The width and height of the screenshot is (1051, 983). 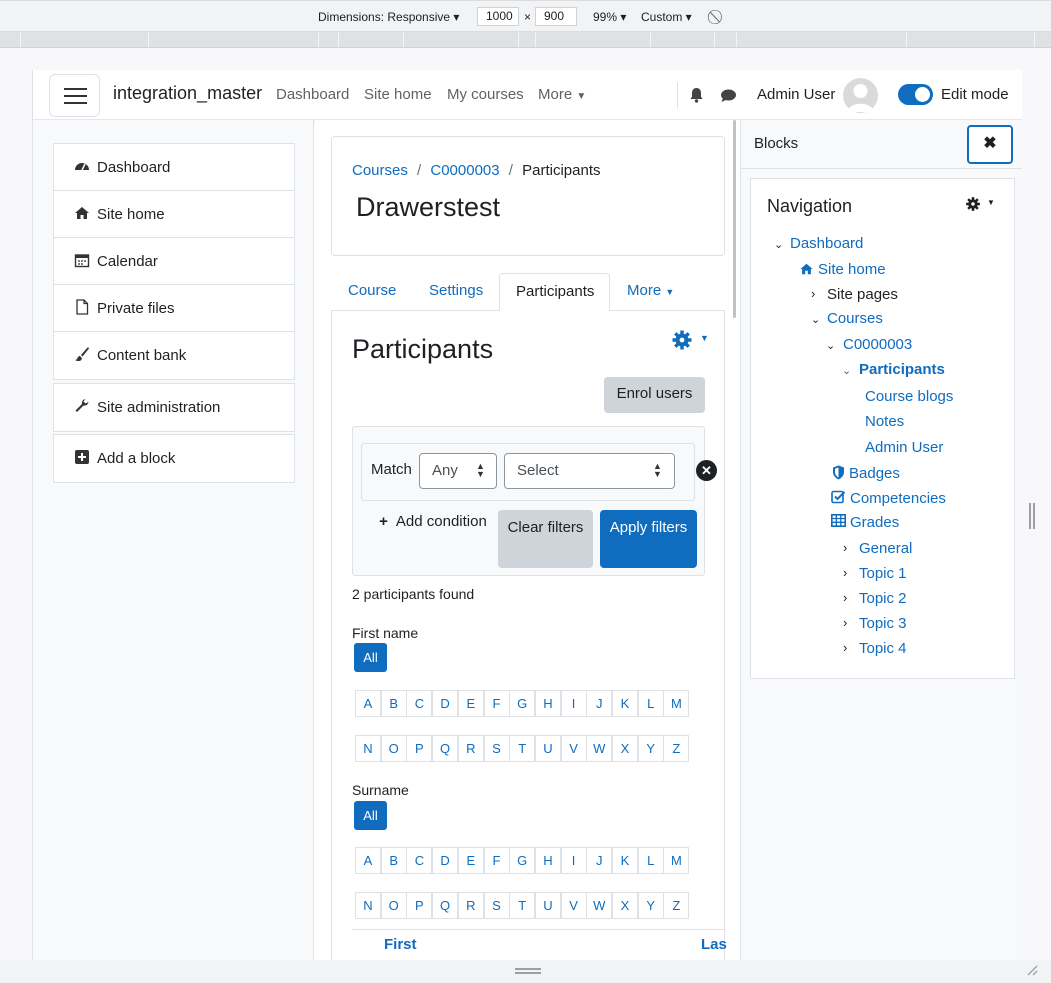 What do you see at coordinates (496, 860) in the screenshot?
I see `surname-letter-f: F` at bounding box center [496, 860].